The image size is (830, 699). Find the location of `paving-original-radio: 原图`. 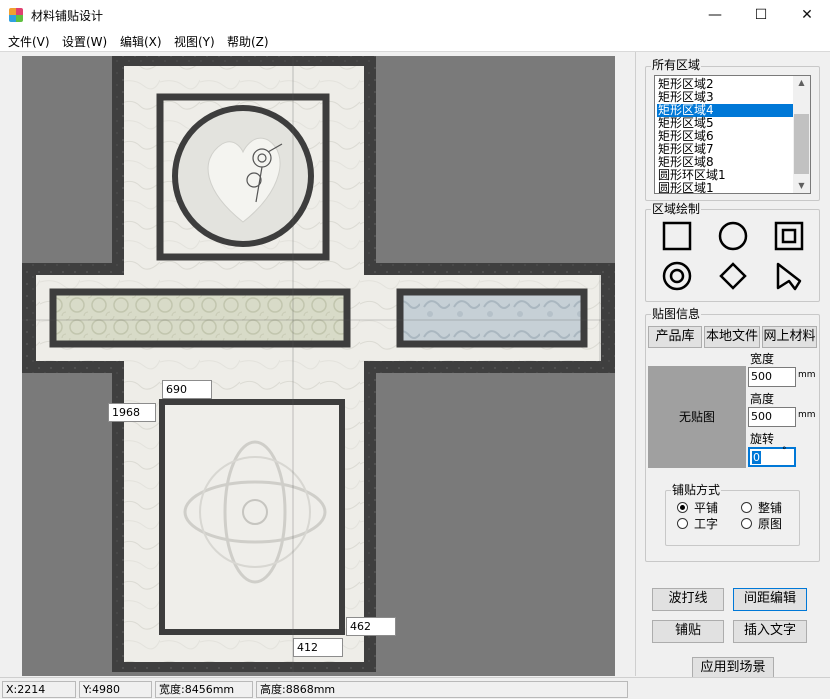

paving-original-radio: 原图 is located at coordinates (761, 523).